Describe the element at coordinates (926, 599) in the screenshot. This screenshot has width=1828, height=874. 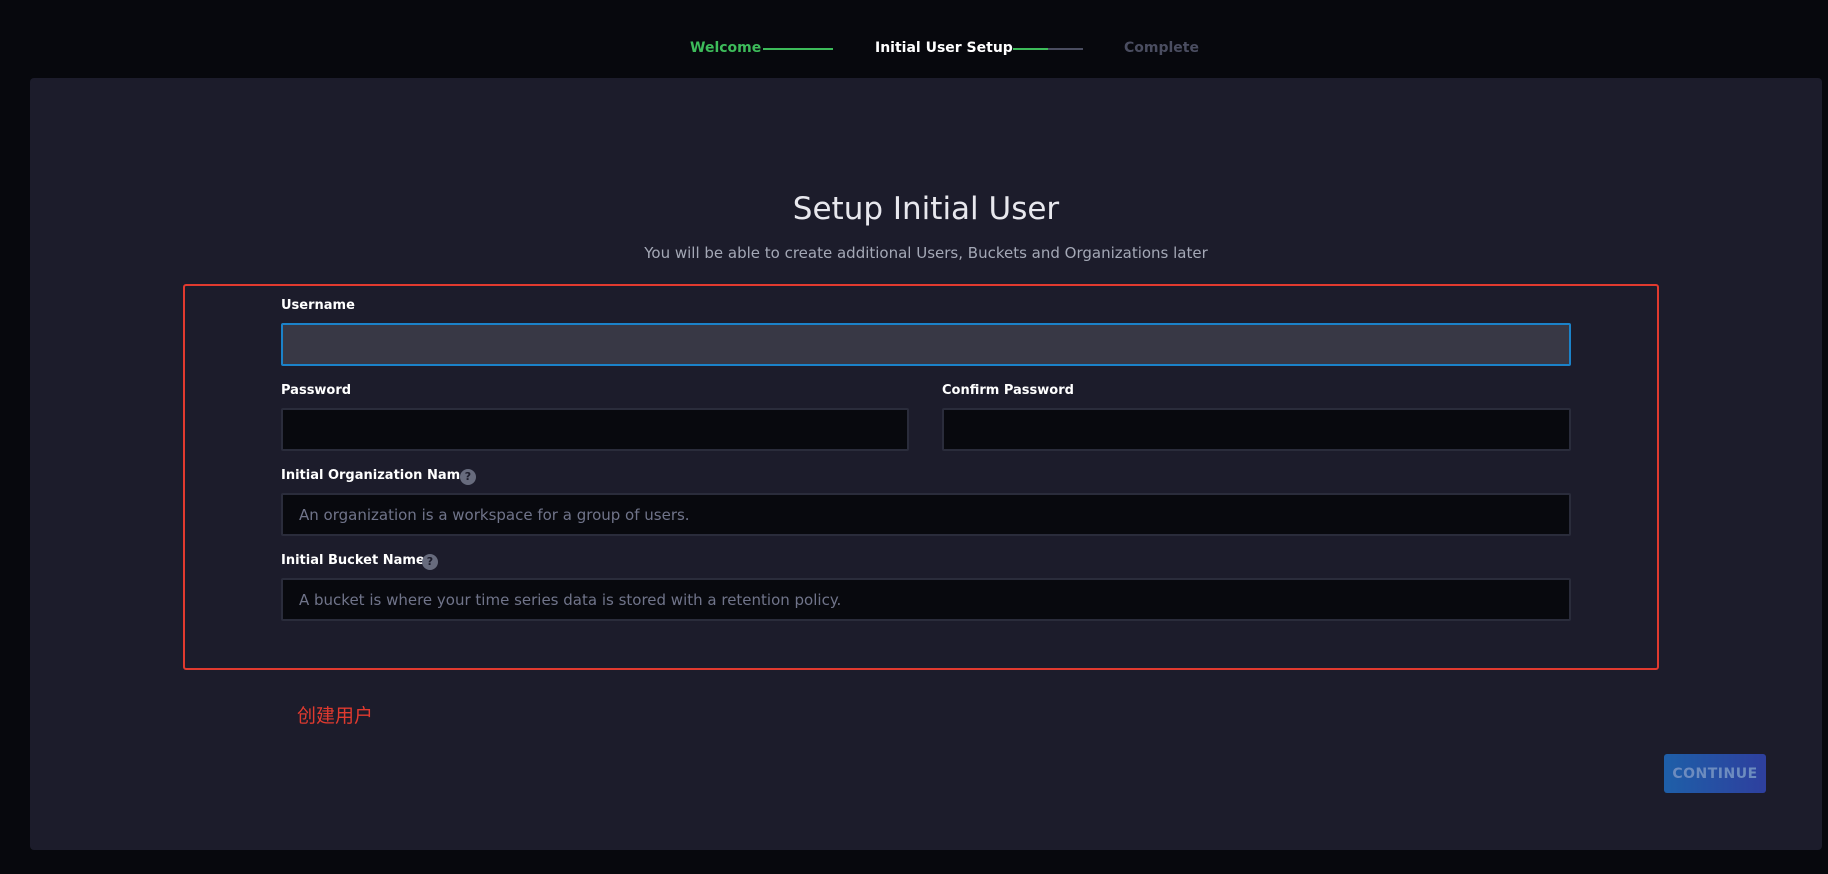
I see `bucket-input` at that location.